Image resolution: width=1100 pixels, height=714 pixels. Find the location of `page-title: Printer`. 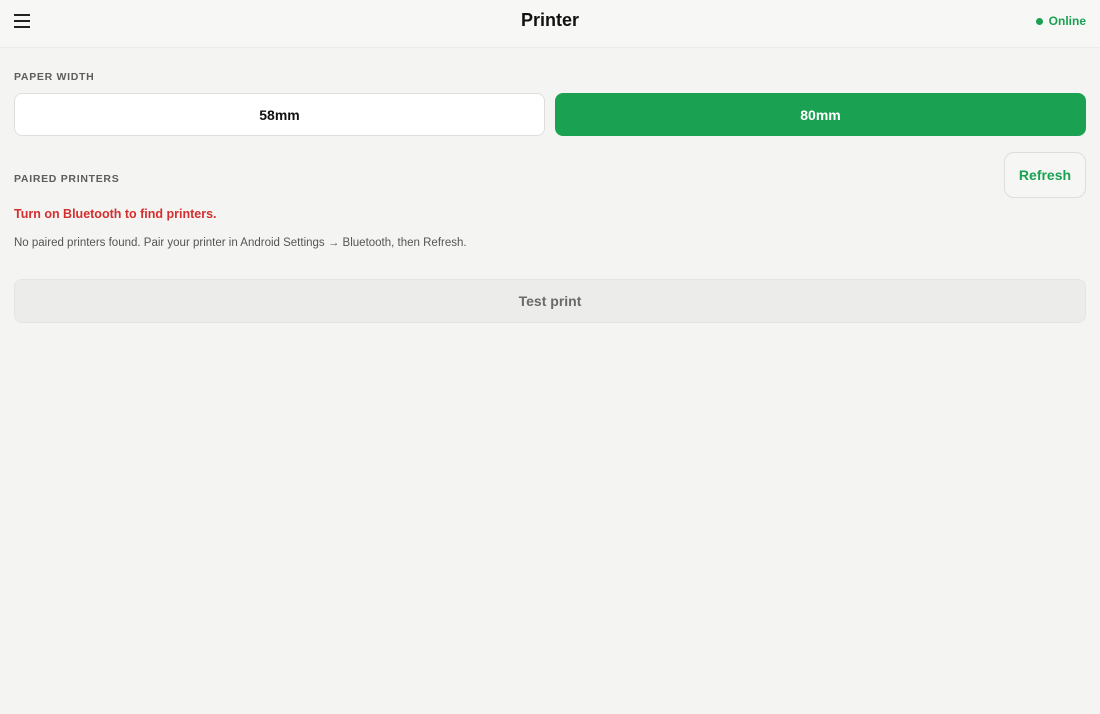

page-title: Printer is located at coordinates (550, 20).